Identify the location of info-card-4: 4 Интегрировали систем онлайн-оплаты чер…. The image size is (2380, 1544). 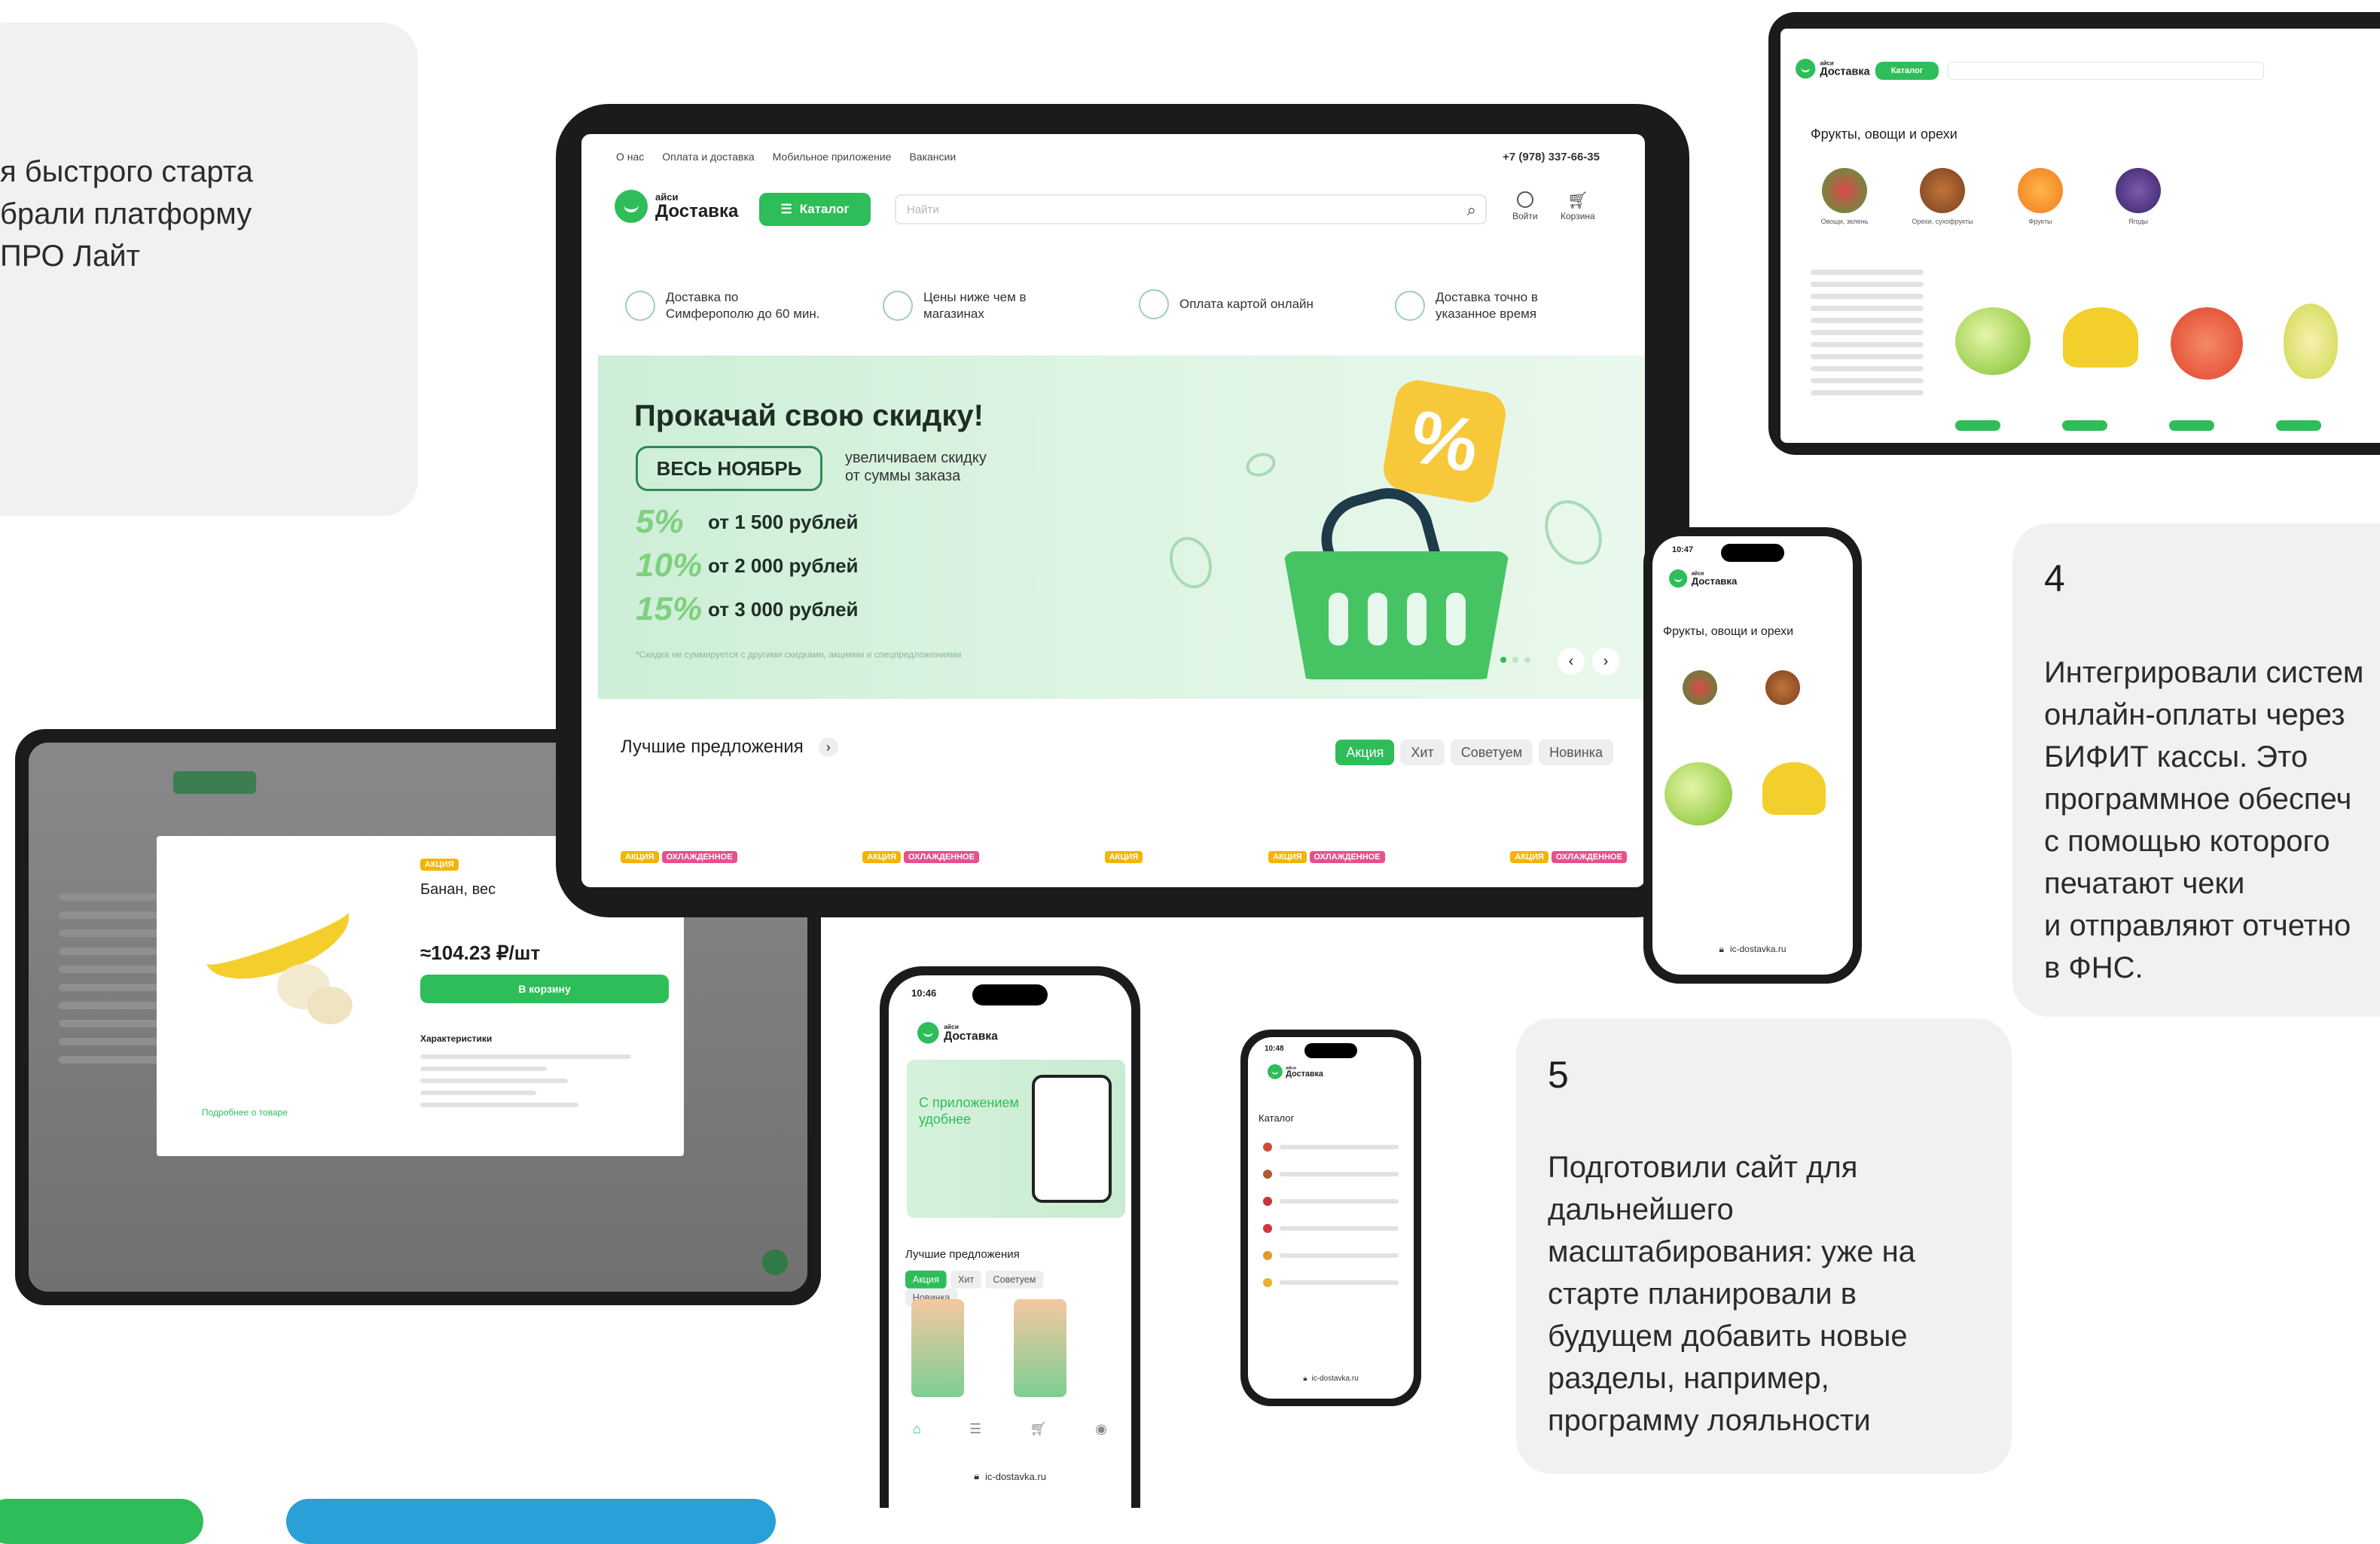
(2196, 770).